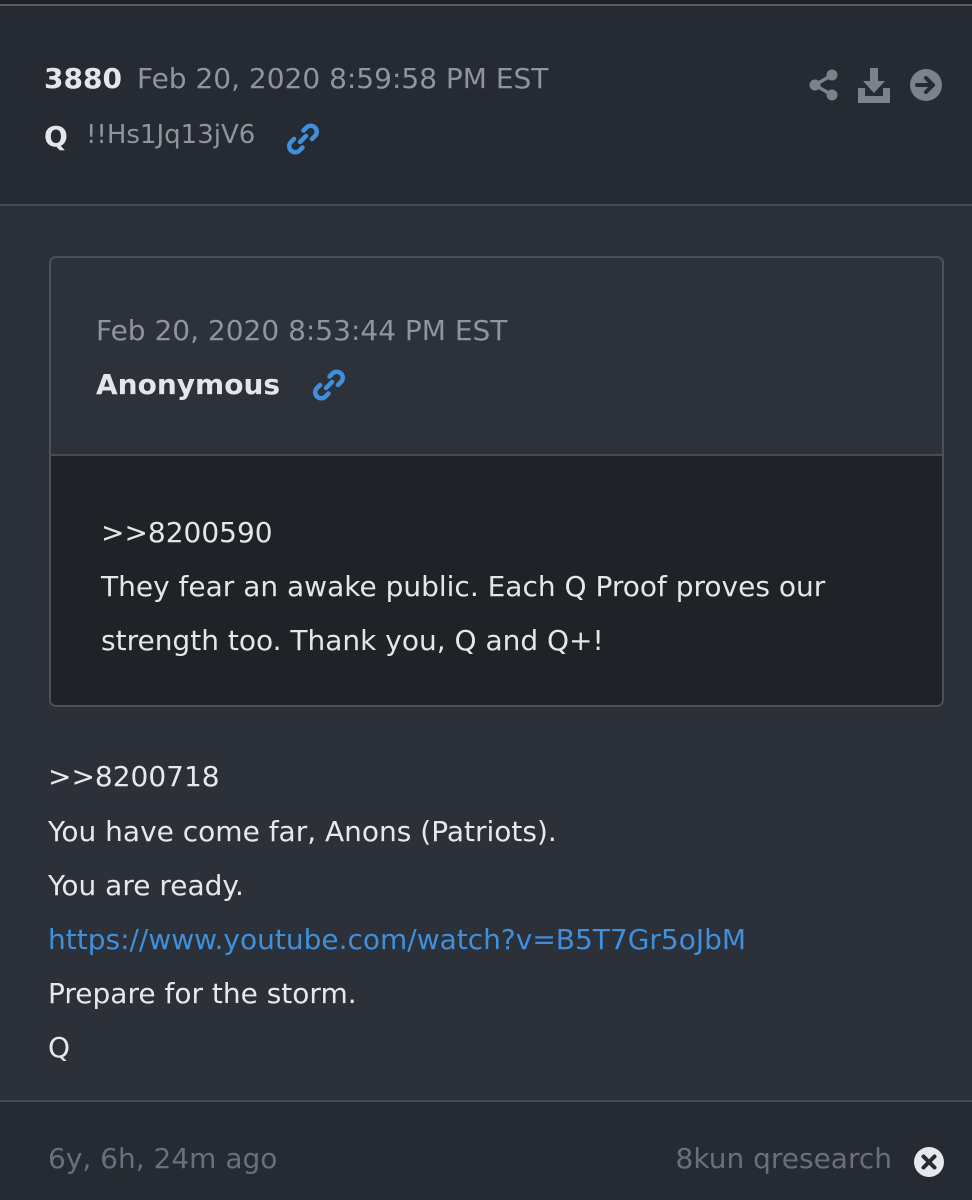 This screenshot has height=1200, width=972. Describe the element at coordinates (187, 532) in the screenshot. I see `quoted-reply-reference: >>8200590` at that location.